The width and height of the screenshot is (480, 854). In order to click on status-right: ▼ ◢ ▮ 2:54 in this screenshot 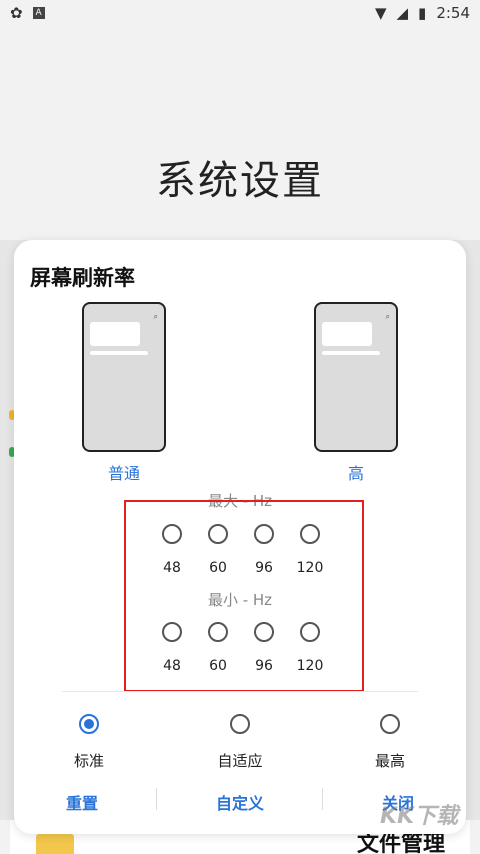, I will do `click(422, 13)`.